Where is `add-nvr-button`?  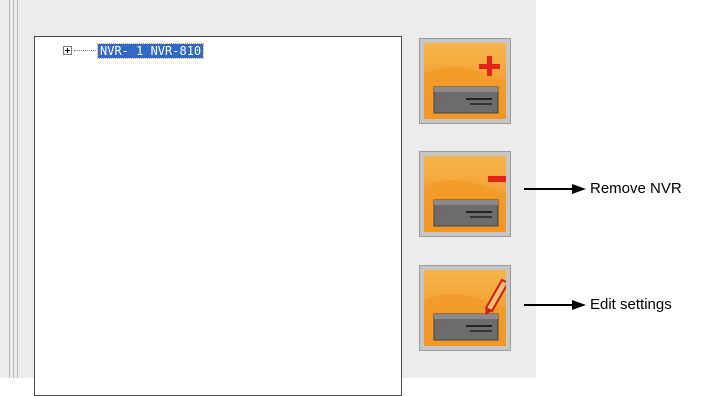
add-nvr-button is located at coordinates (465, 81).